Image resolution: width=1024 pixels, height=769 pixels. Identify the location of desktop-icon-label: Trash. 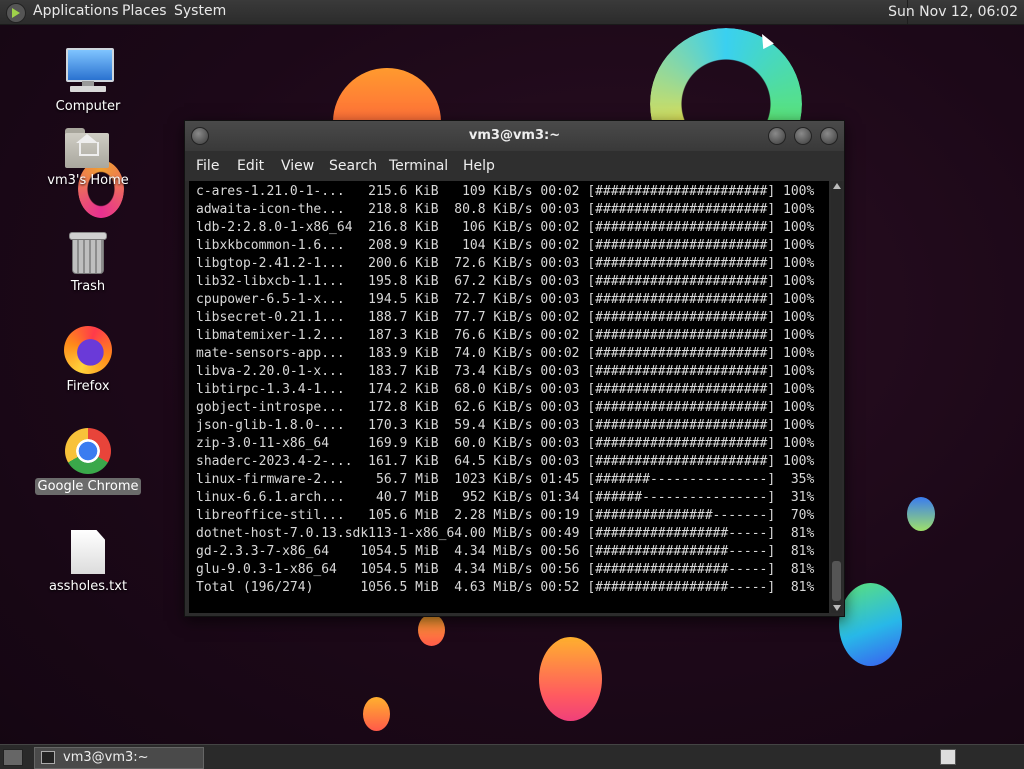
(88, 286).